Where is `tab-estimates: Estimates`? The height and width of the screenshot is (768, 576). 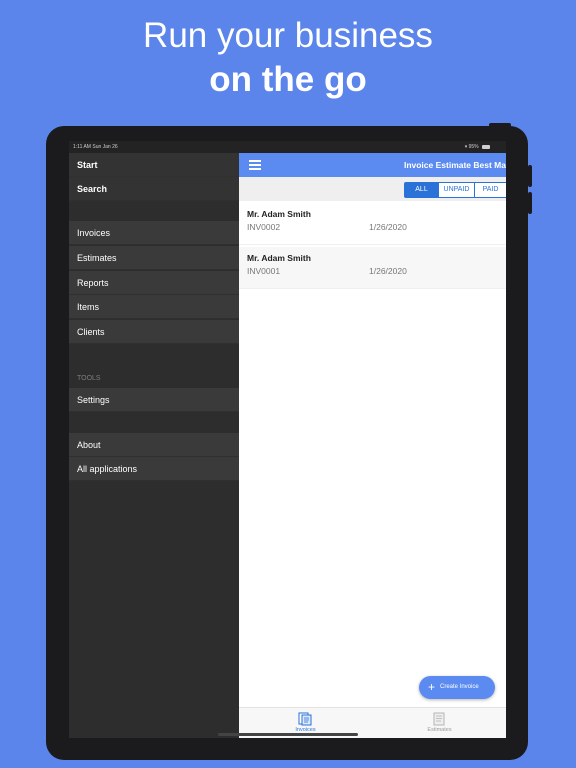 tab-estimates: Estimates is located at coordinates (439, 723).